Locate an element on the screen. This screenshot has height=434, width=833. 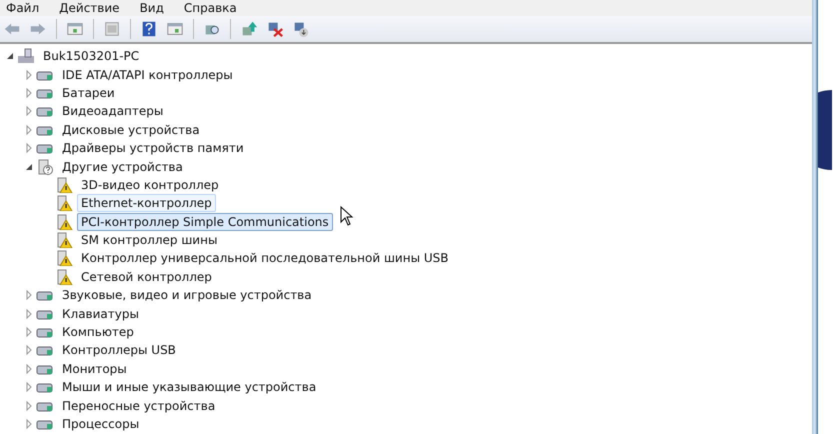
menu-item: Действие is located at coordinates (89, 8).